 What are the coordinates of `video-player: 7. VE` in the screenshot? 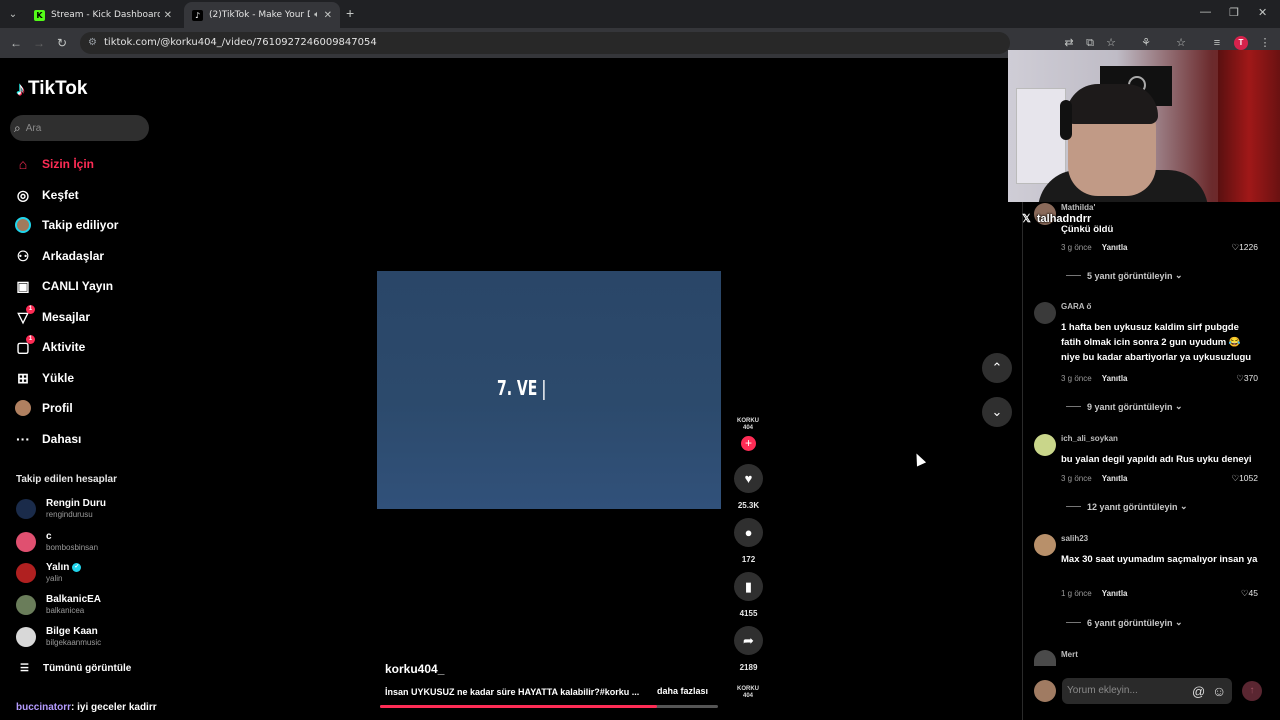 It's located at (549, 390).